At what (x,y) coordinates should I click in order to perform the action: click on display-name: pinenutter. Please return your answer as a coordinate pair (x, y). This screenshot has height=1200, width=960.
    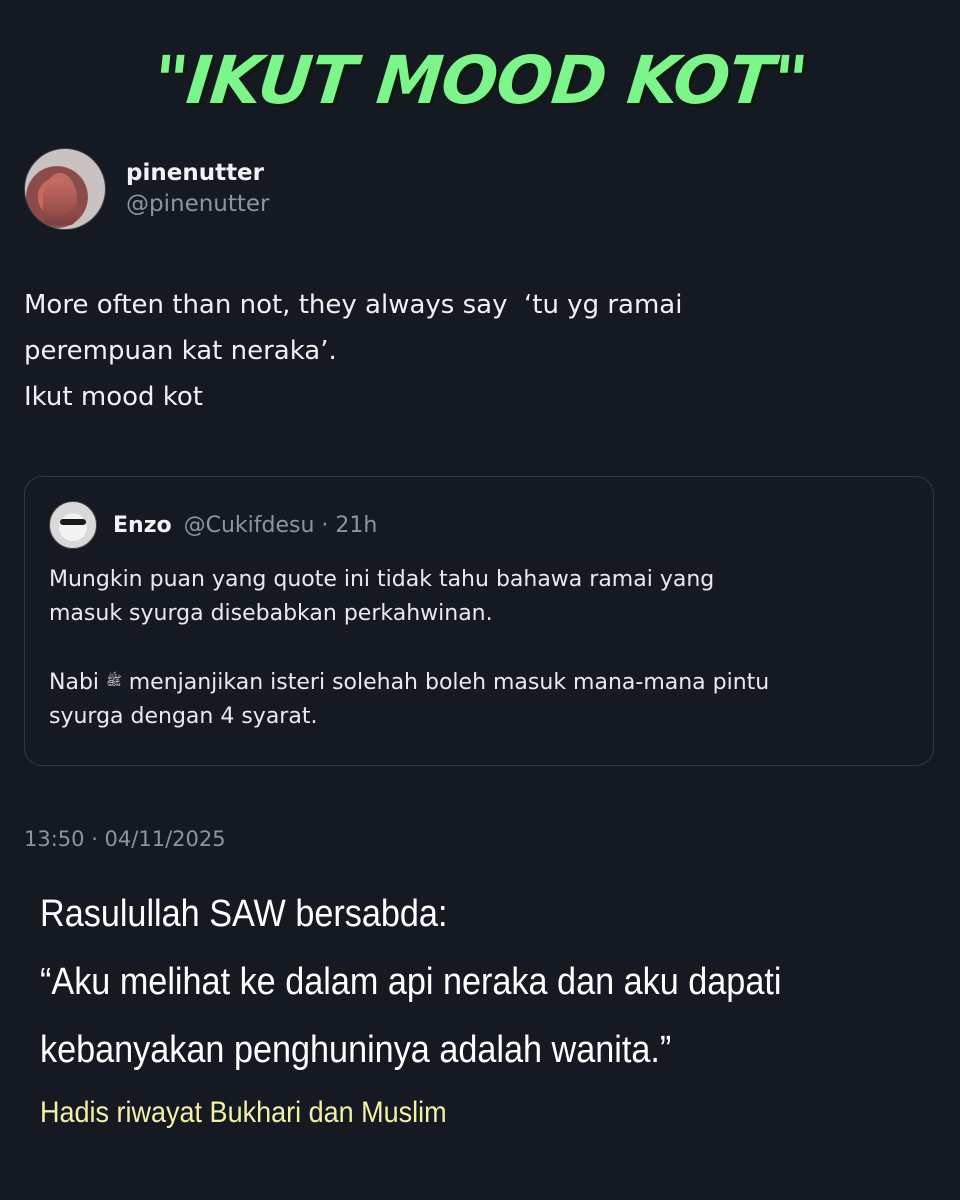
    Looking at the image, I should click on (198, 173).